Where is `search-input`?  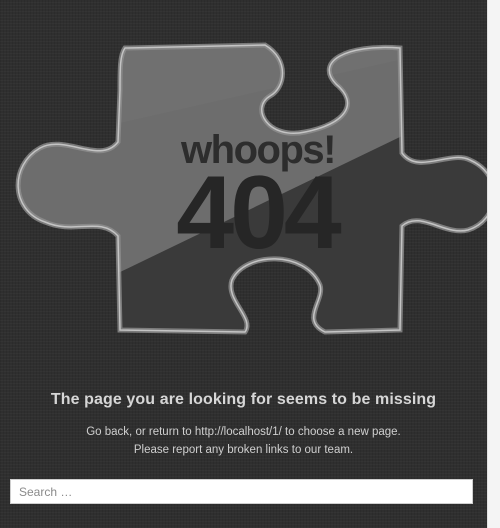 search-input is located at coordinates (241, 491).